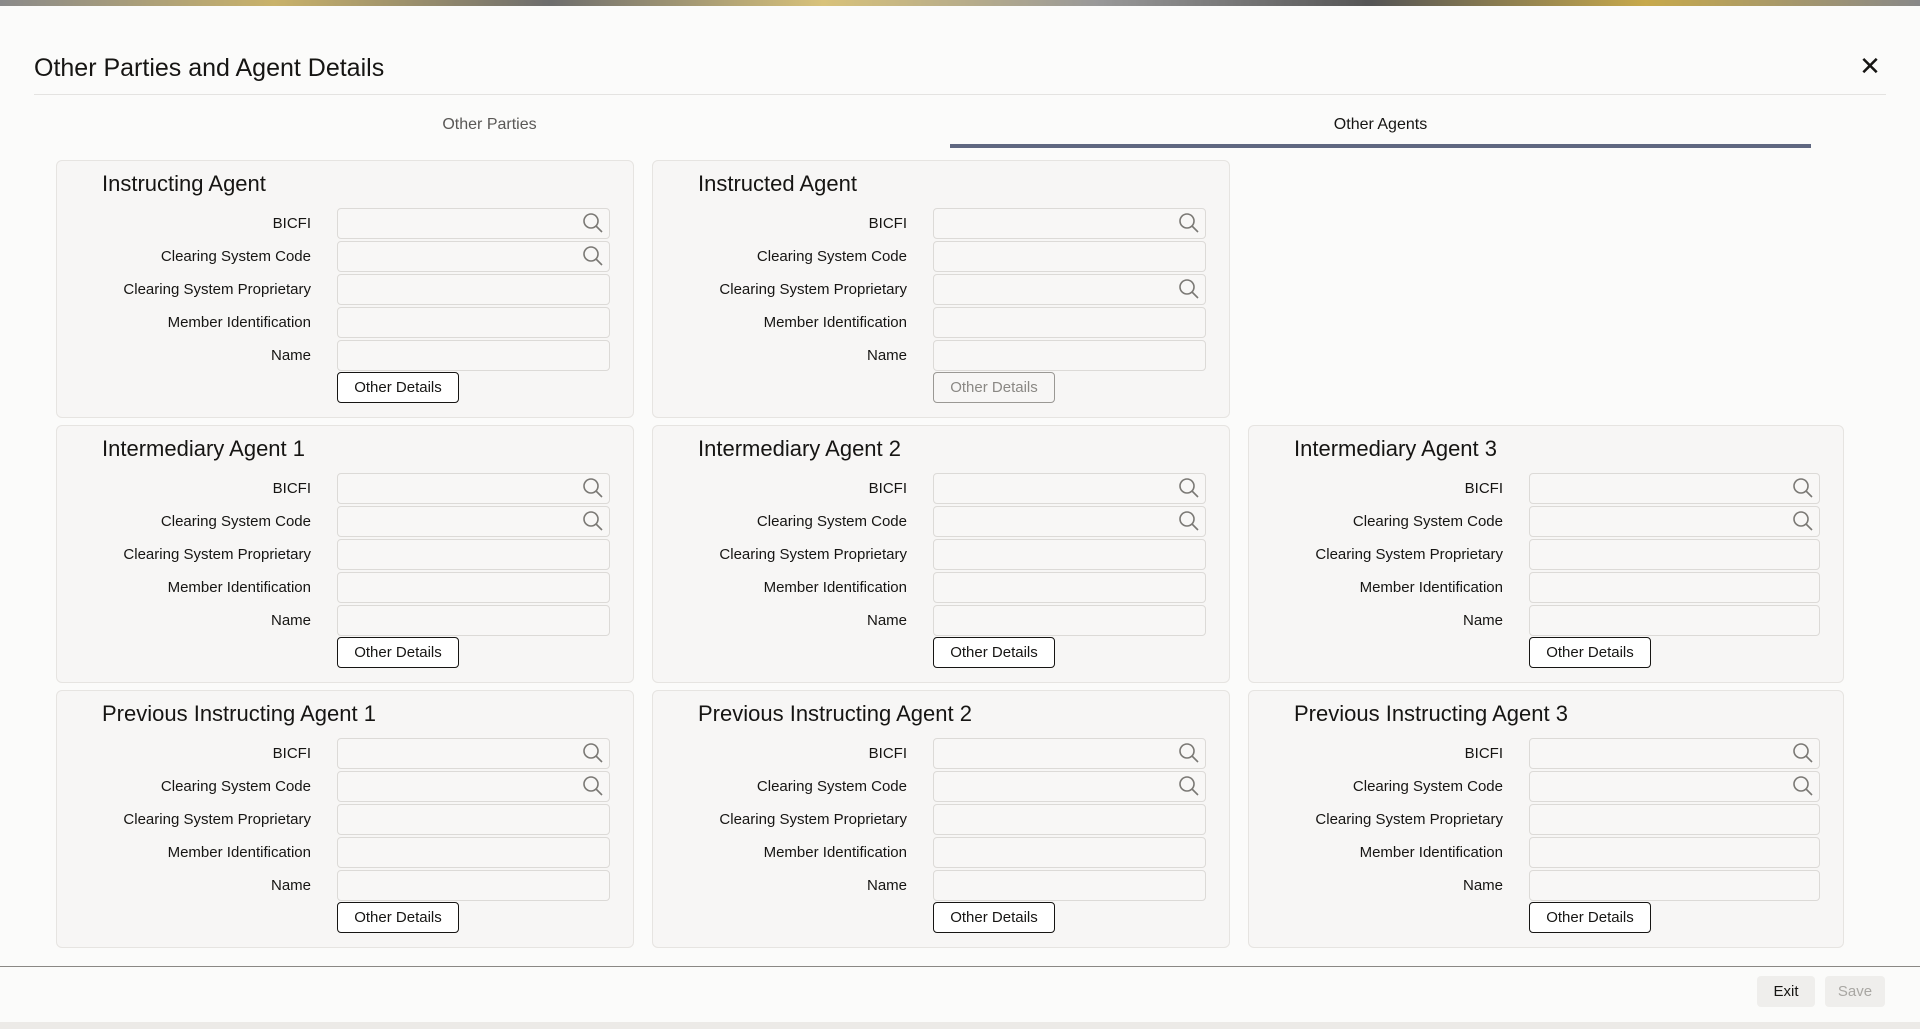  What do you see at coordinates (1431, 713) in the screenshot?
I see `panel-title: Previous Instructing Agent 3` at bounding box center [1431, 713].